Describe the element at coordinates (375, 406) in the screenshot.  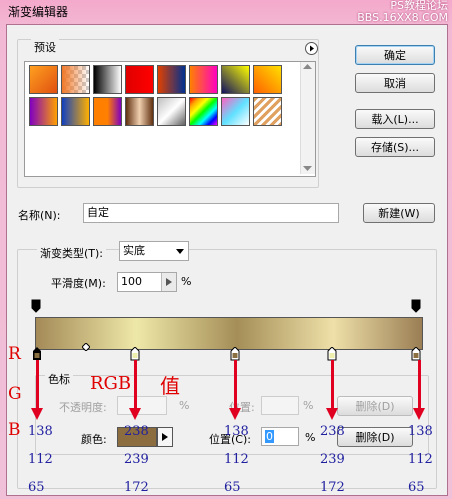
I see `delete-opacity-stop-button: 删除(D)` at that location.